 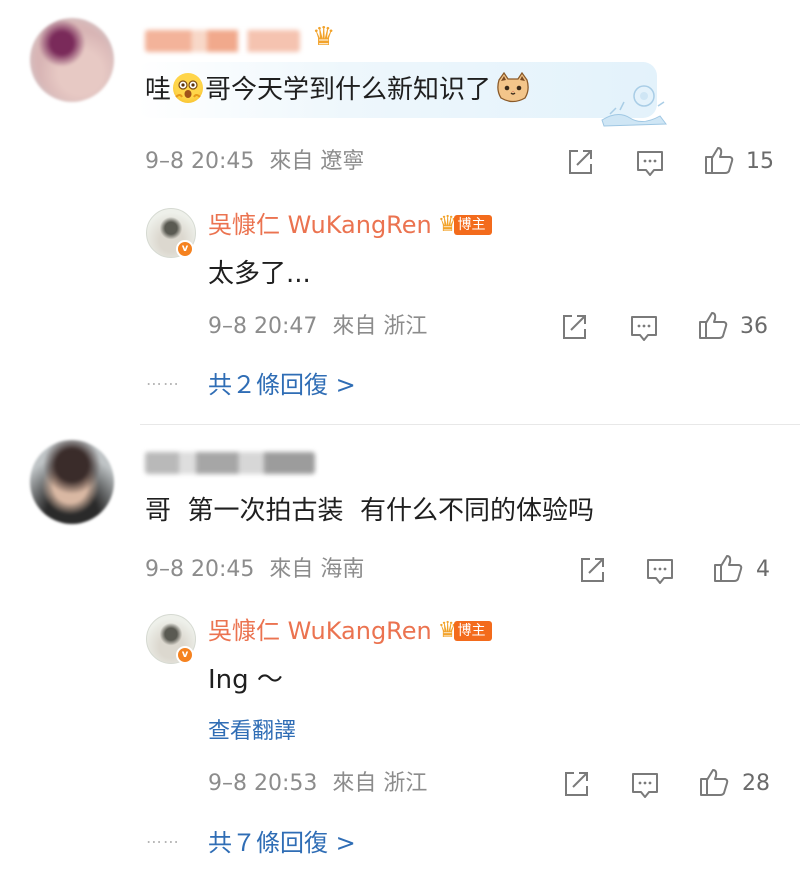 What do you see at coordinates (245, 680) in the screenshot?
I see `reply-text: Ing ～` at bounding box center [245, 680].